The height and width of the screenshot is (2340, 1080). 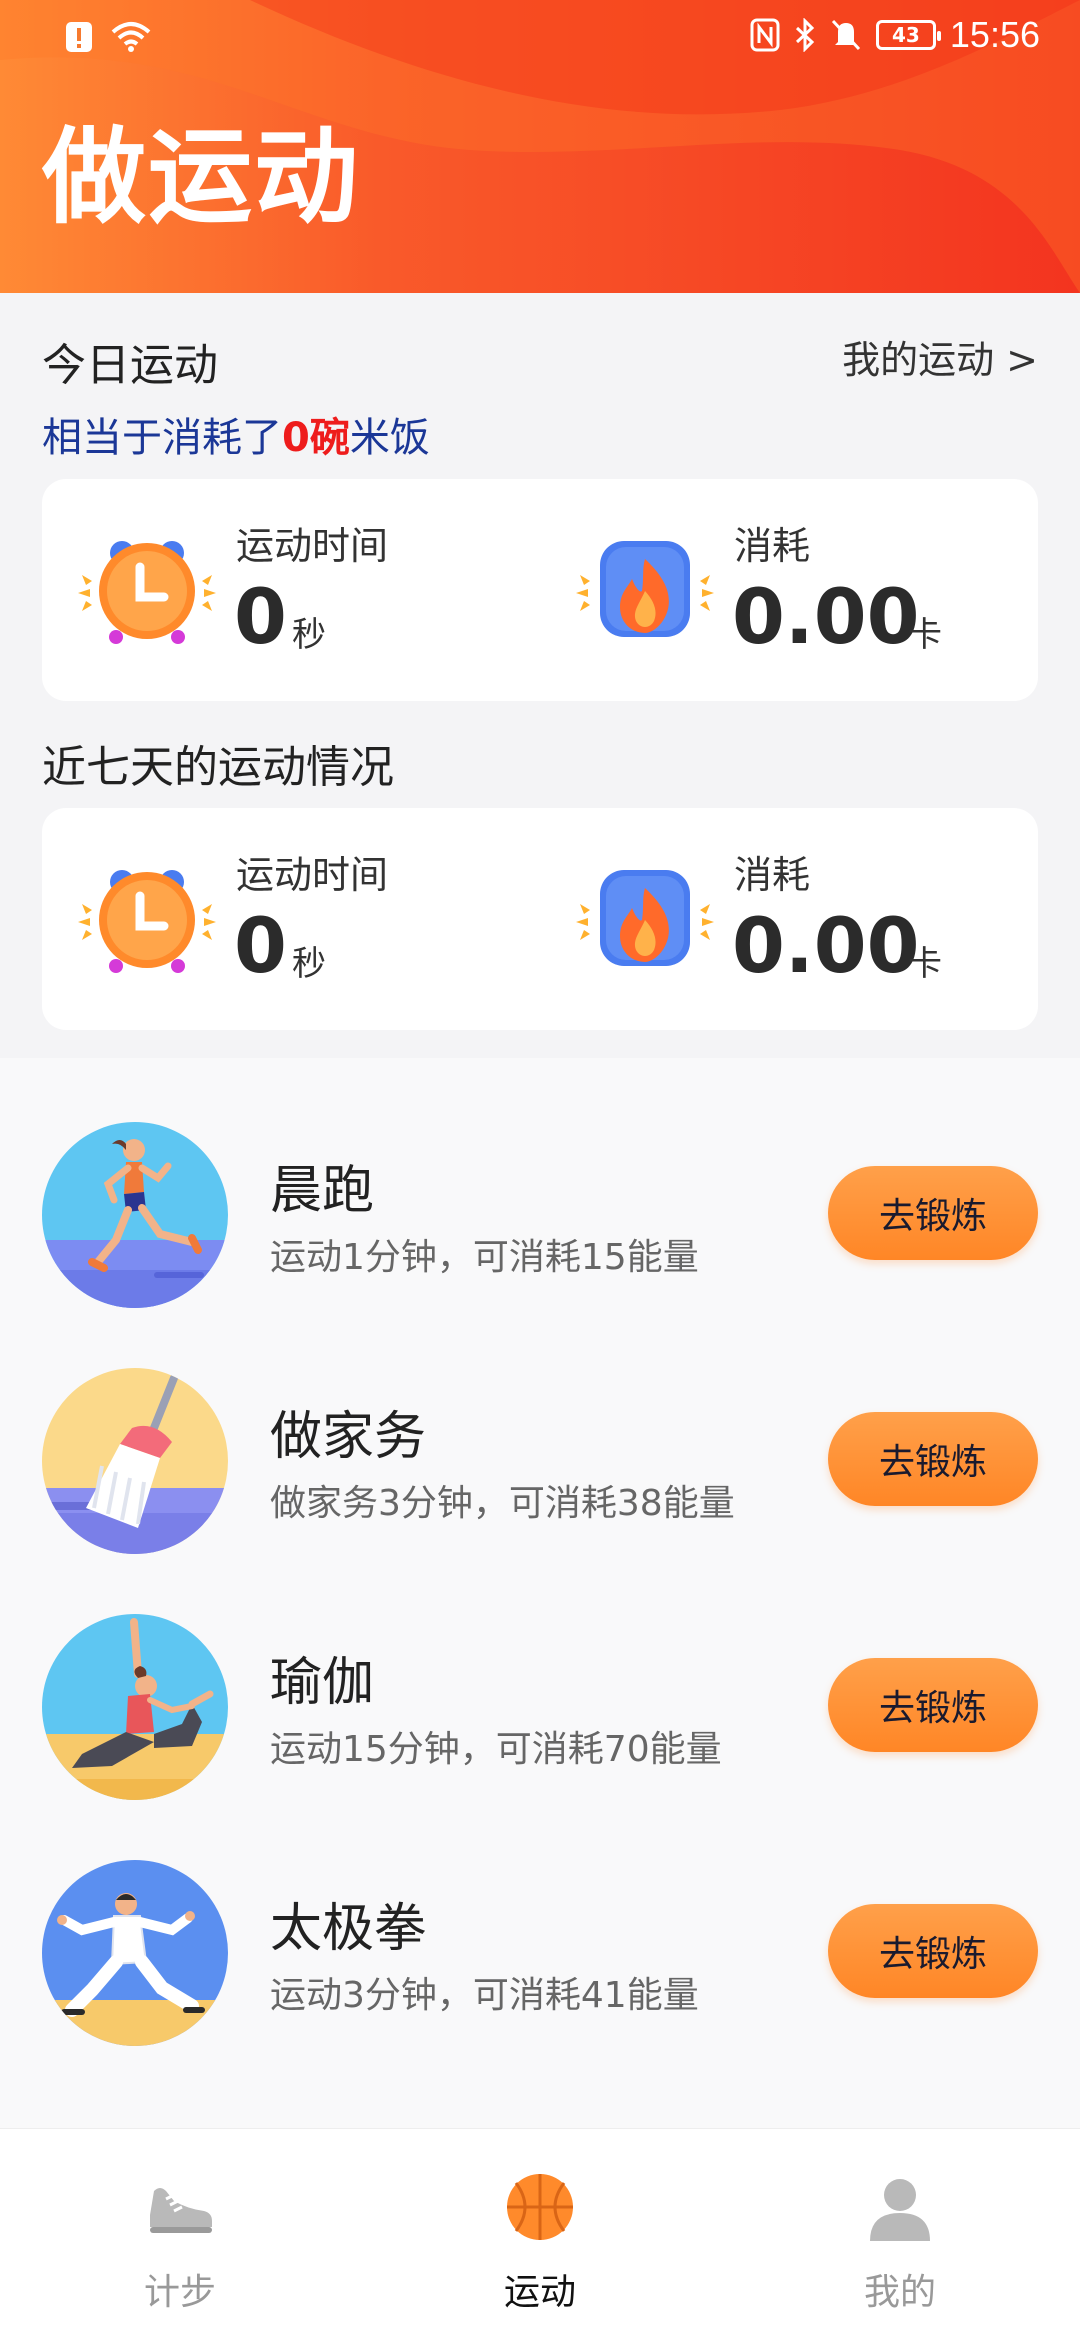 I want to click on week-time-label: 运动时间, so click(x=312, y=875).